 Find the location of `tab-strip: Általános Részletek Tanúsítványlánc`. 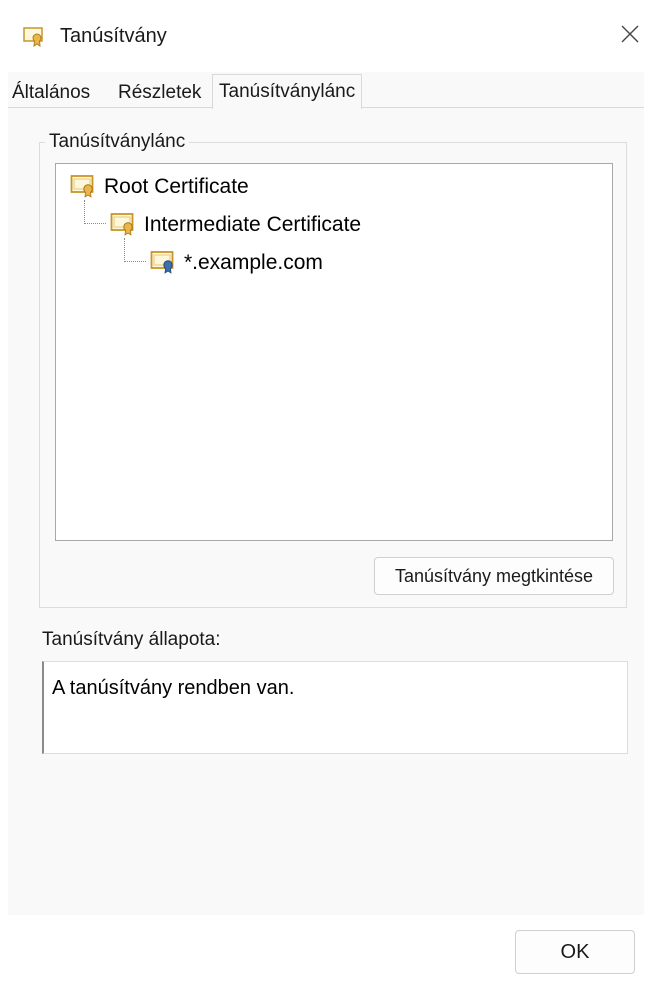

tab-strip: Általános Részletek Tanúsítványlánc is located at coordinates (326, 91).